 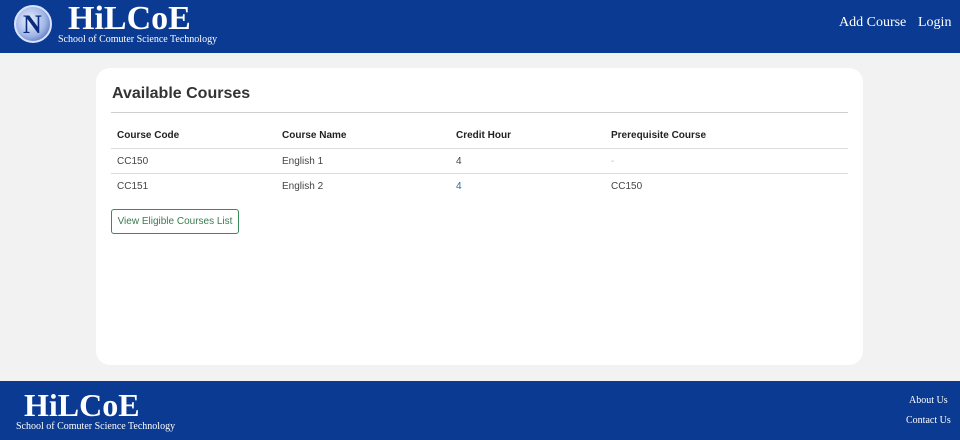 I want to click on nav-login-link: Login, so click(x=934, y=23).